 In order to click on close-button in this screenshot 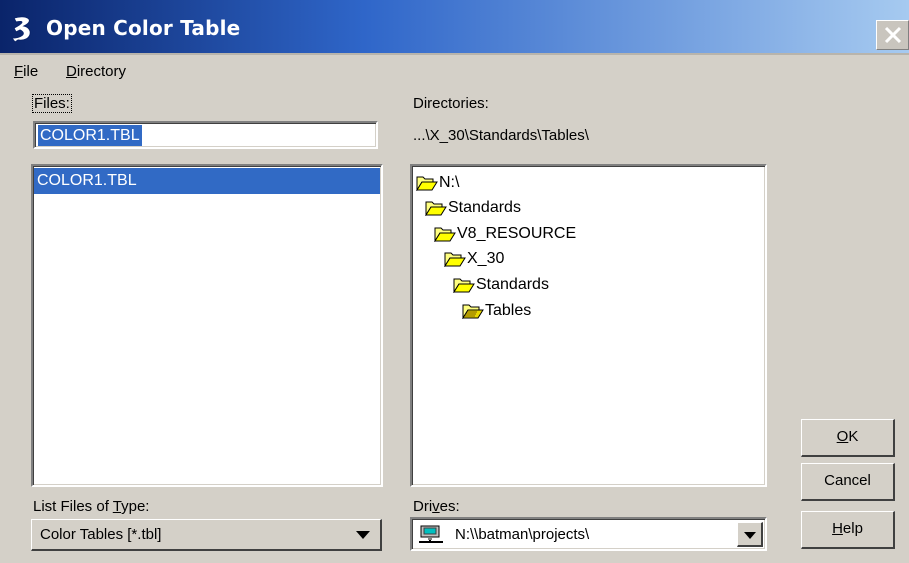, I will do `click(892, 35)`.